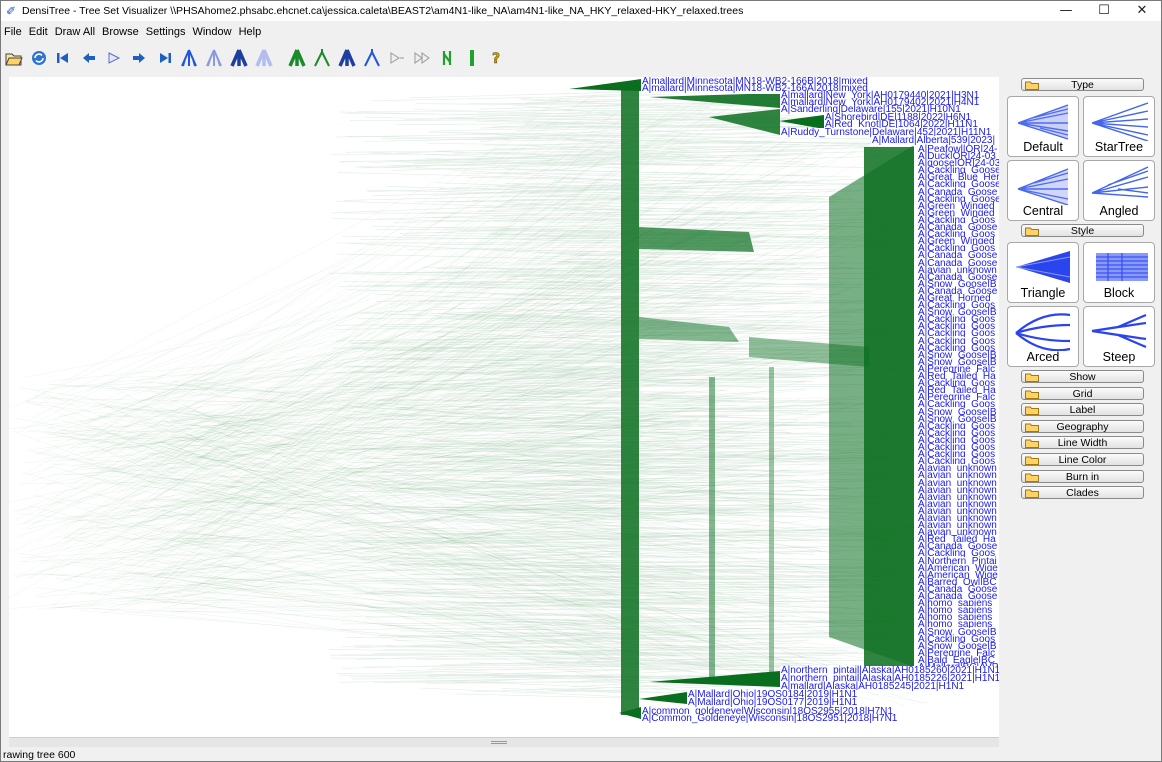  What do you see at coordinates (251, 32) in the screenshot?
I see `menu-help: Help` at bounding box center [251, 32].